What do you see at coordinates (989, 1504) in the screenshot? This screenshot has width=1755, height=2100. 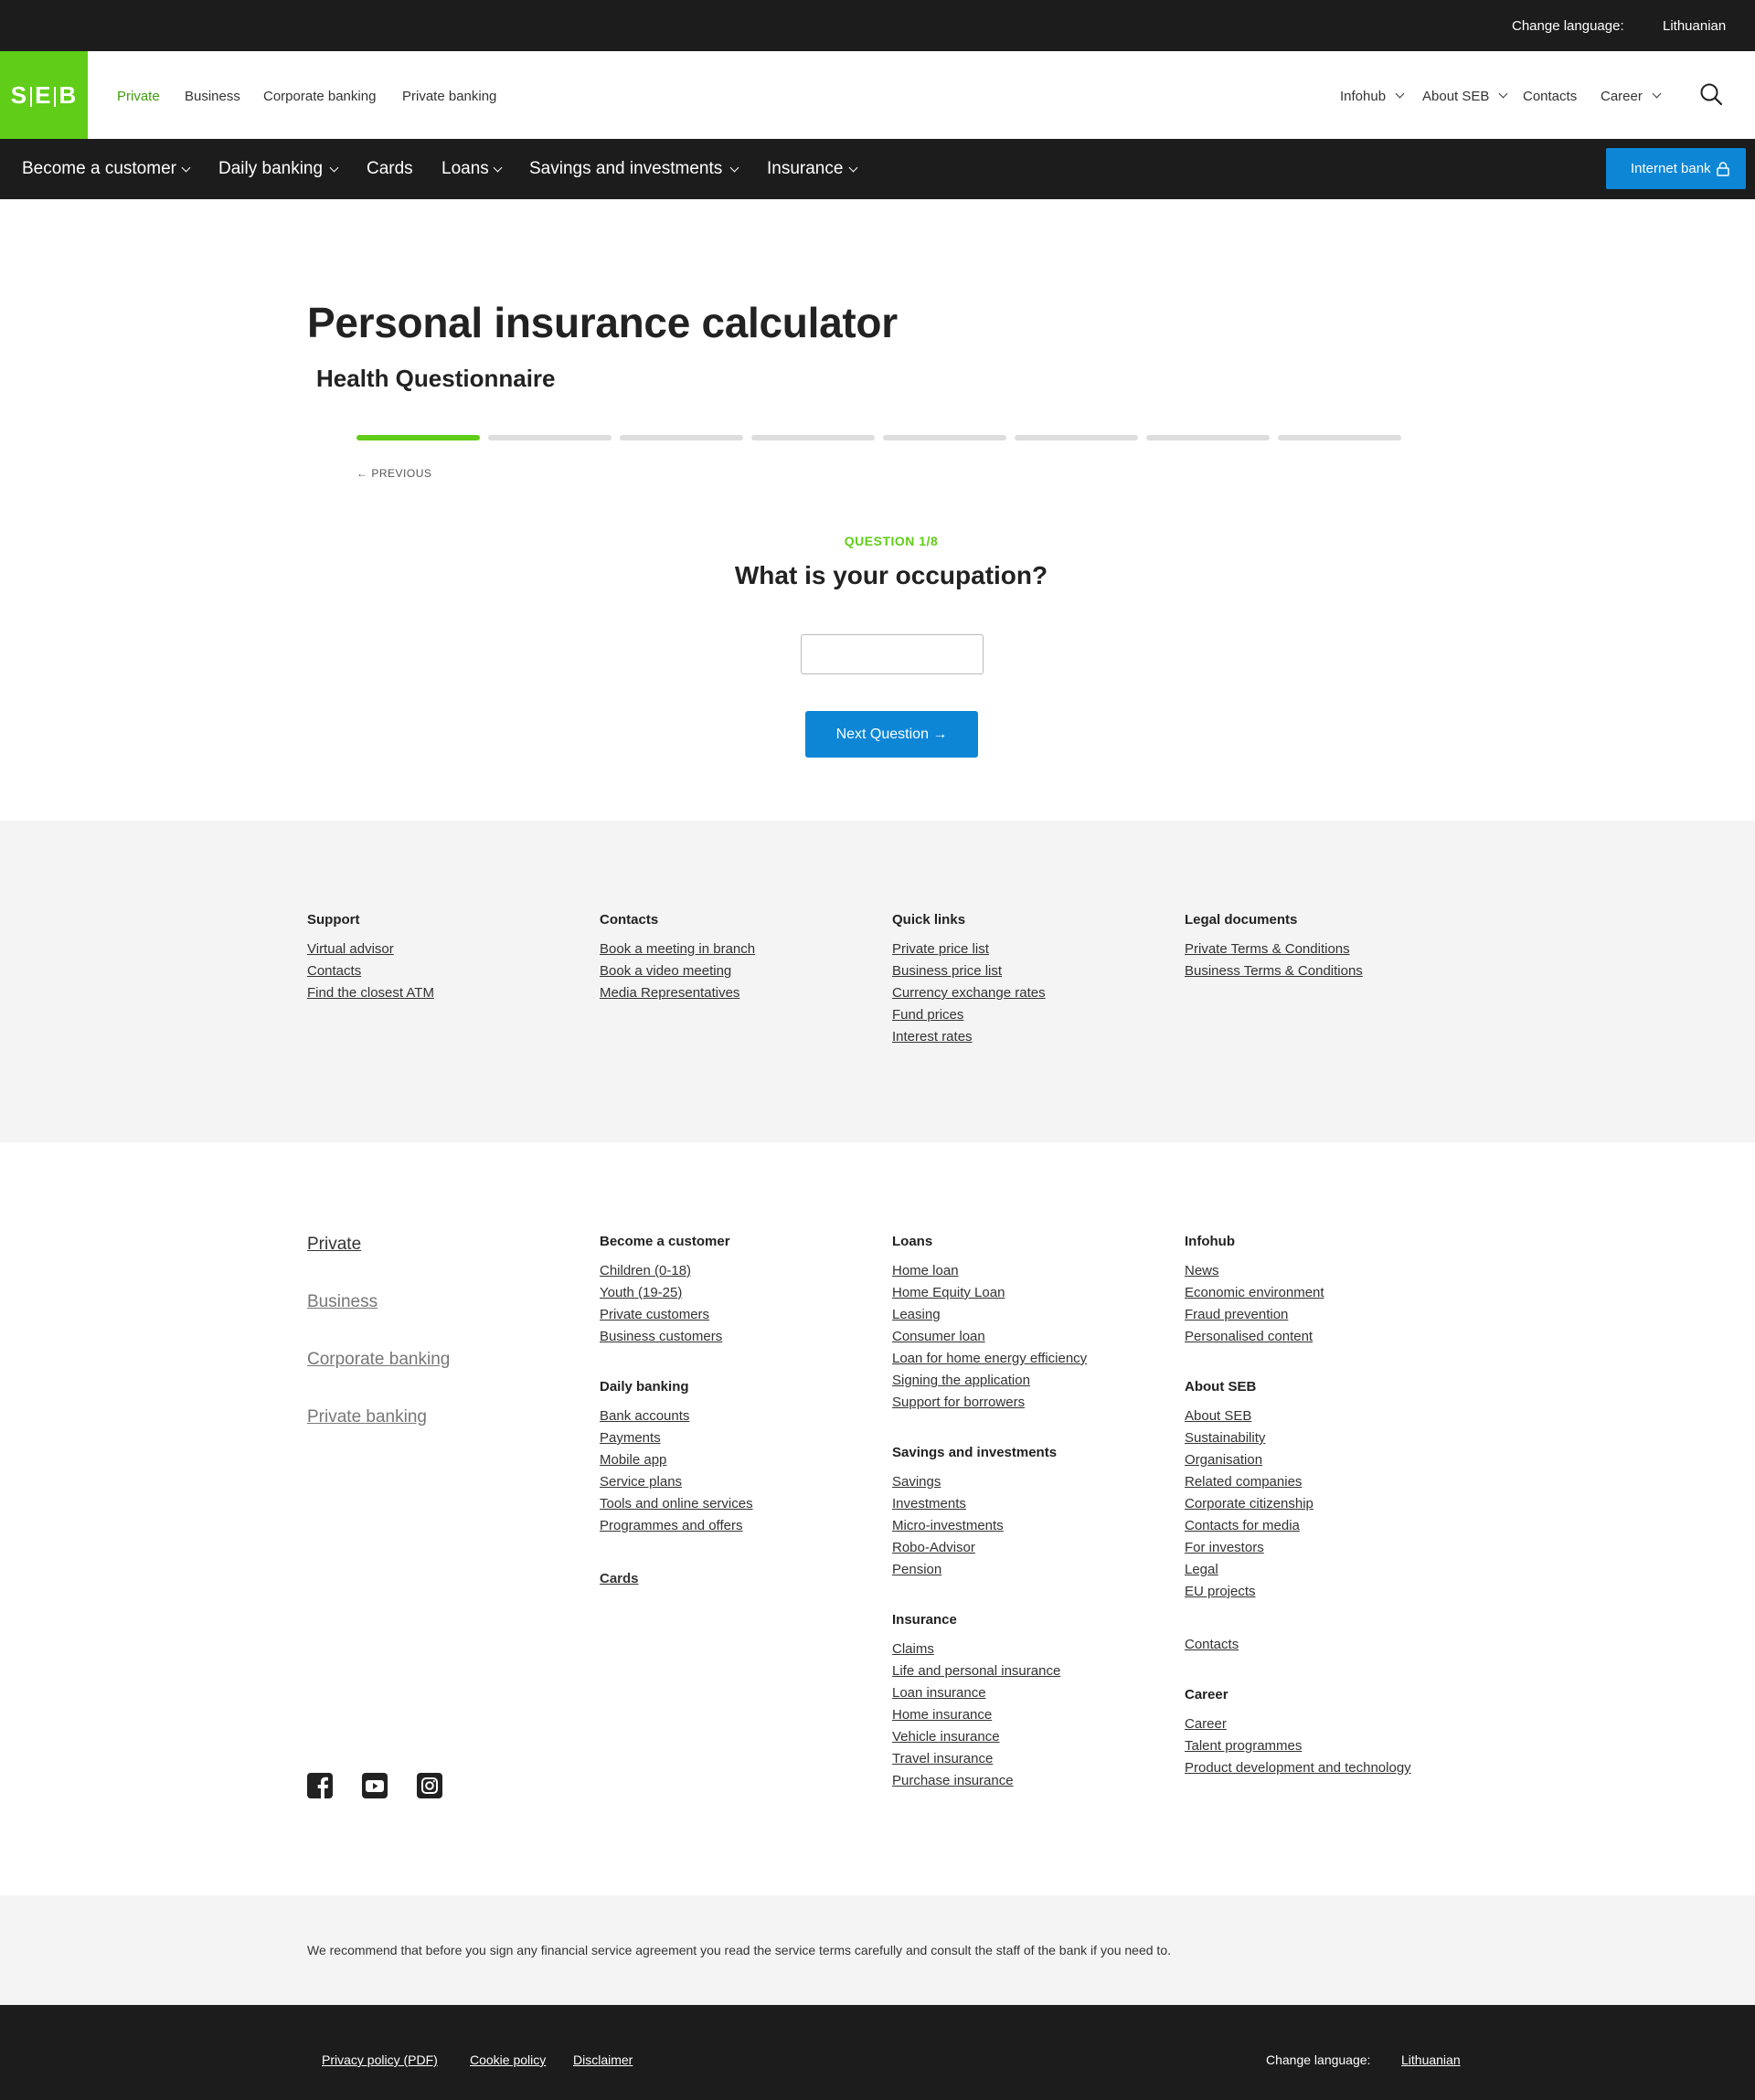 I see `footer-link: Investments` at bounding box center [989, 1504].